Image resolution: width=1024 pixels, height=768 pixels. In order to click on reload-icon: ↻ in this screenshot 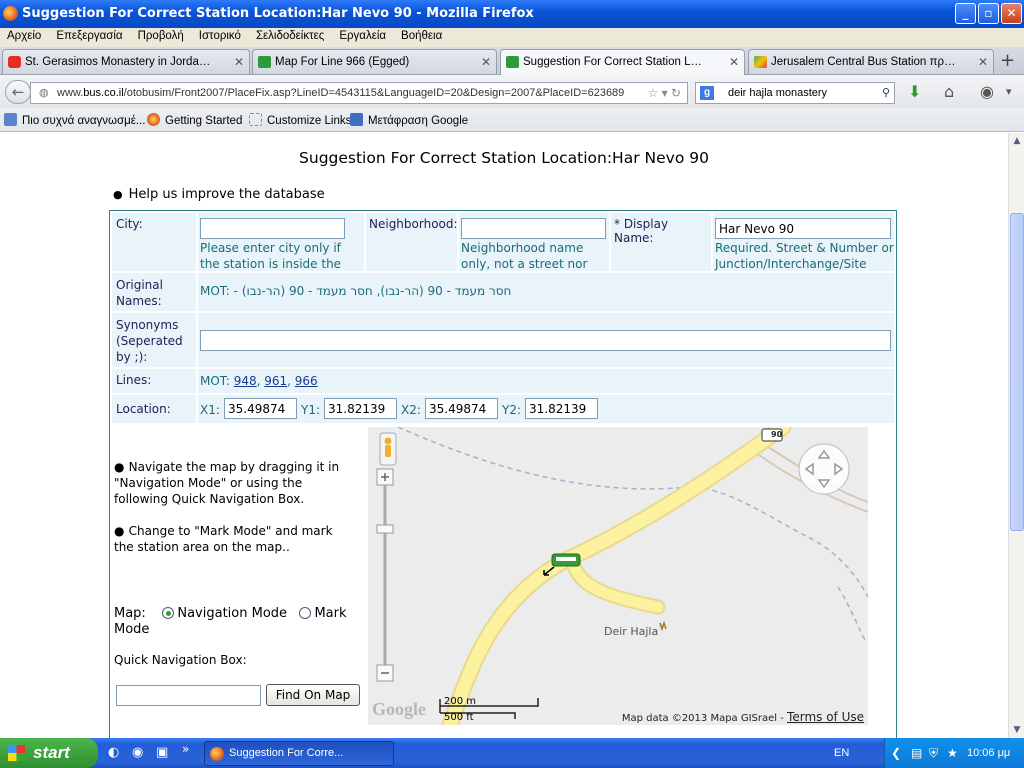, I will do `click(676, 93)`.